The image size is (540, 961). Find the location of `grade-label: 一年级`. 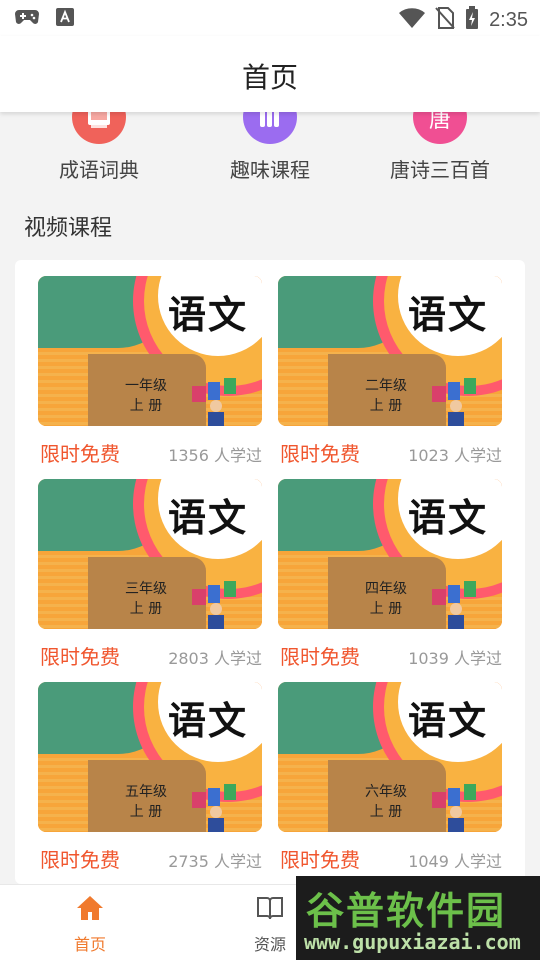

grade-label: 一年级 is located at coordinates (146, 386).